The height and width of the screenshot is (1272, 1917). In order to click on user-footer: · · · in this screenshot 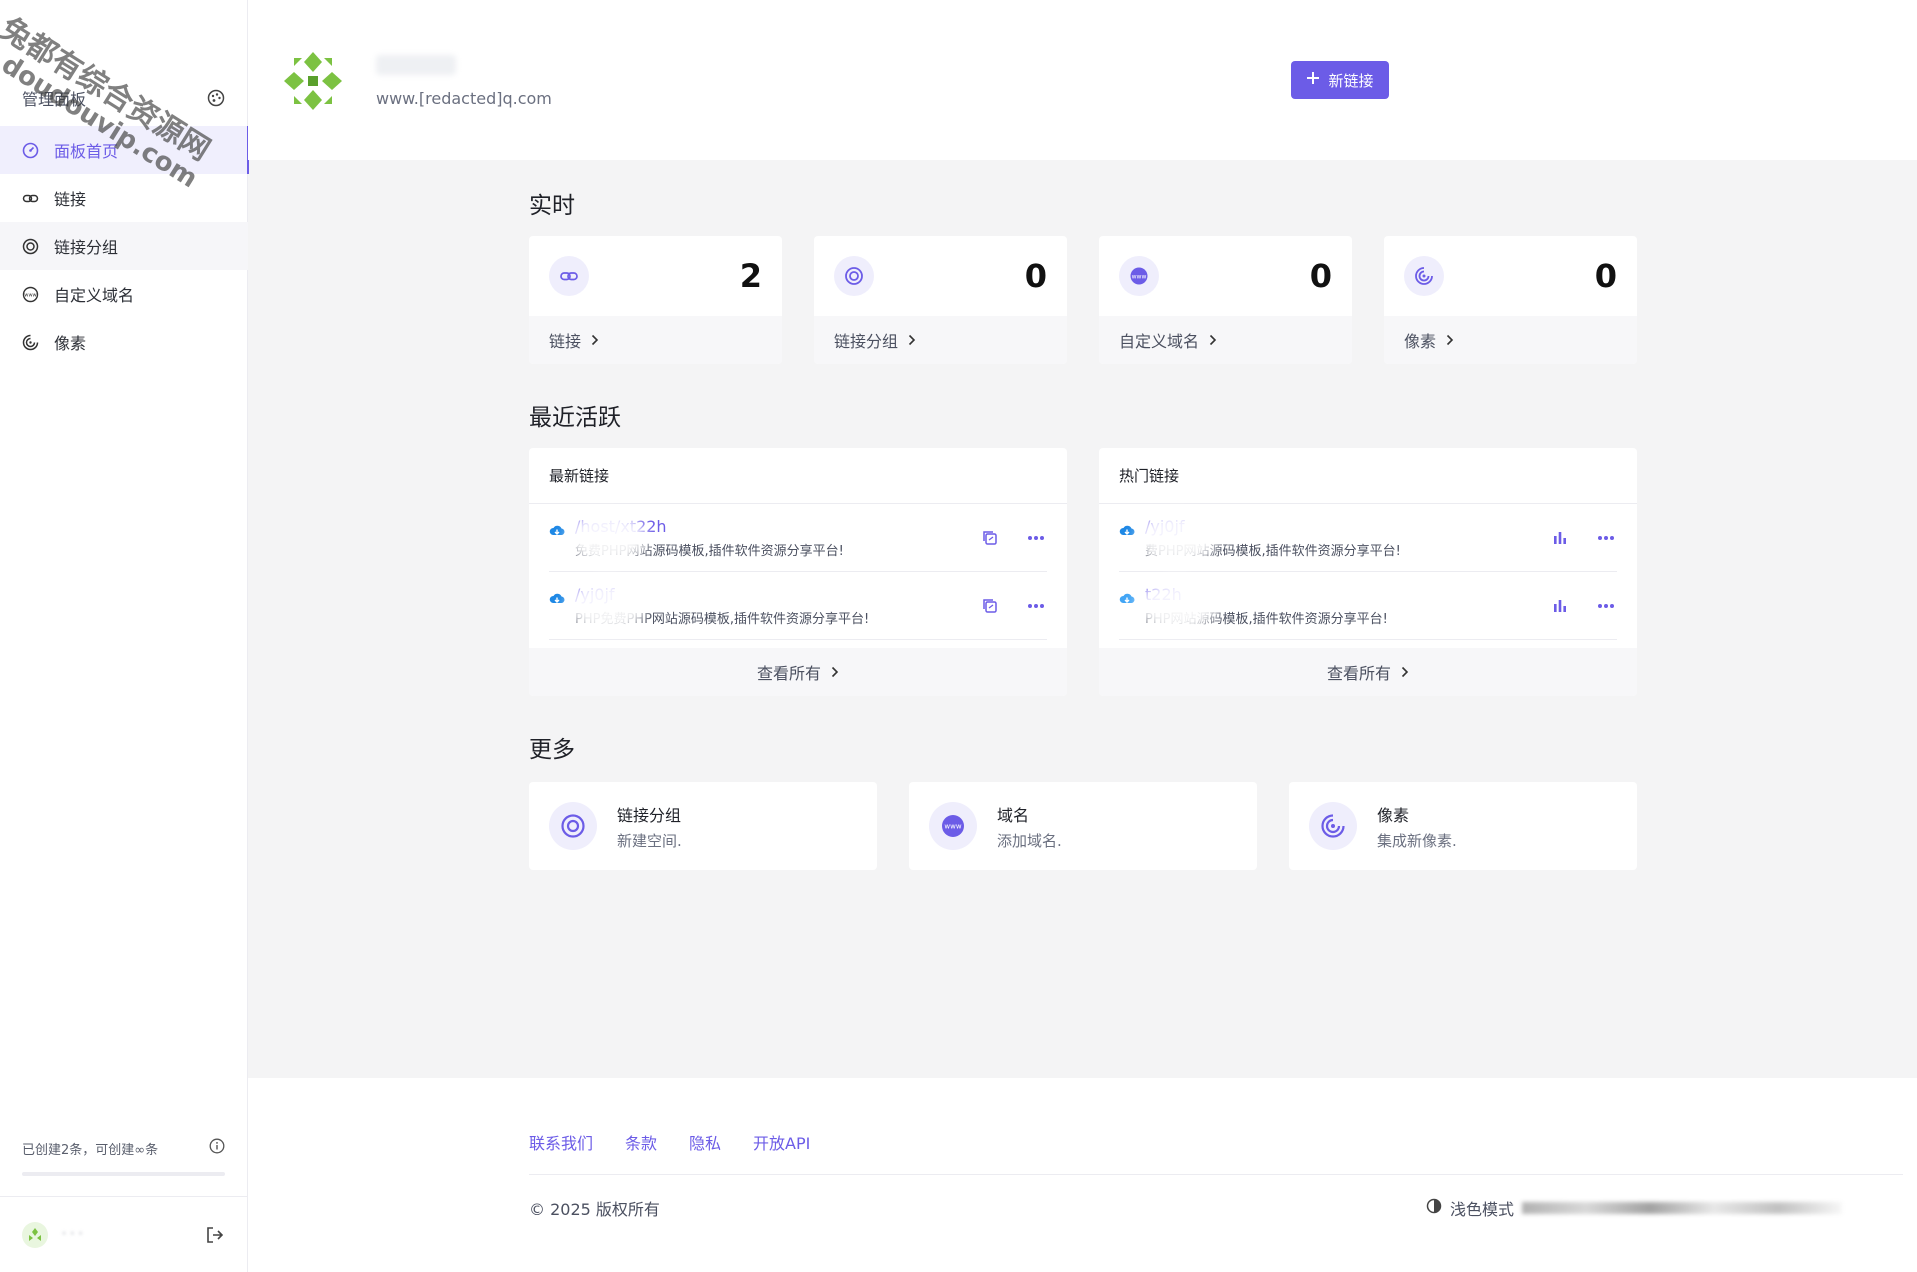, I will do `click(123, 1234)`.